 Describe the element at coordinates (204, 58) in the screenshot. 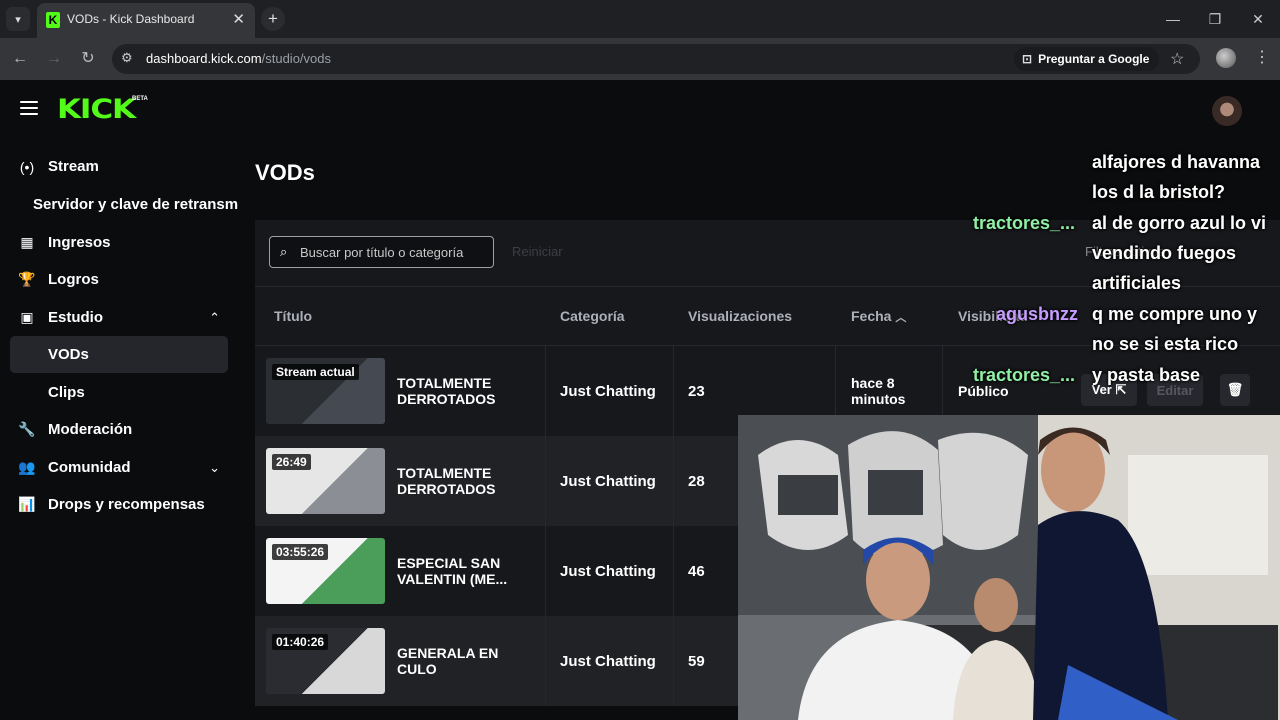

I see `url-host: dashboard.kick.com` at that location.